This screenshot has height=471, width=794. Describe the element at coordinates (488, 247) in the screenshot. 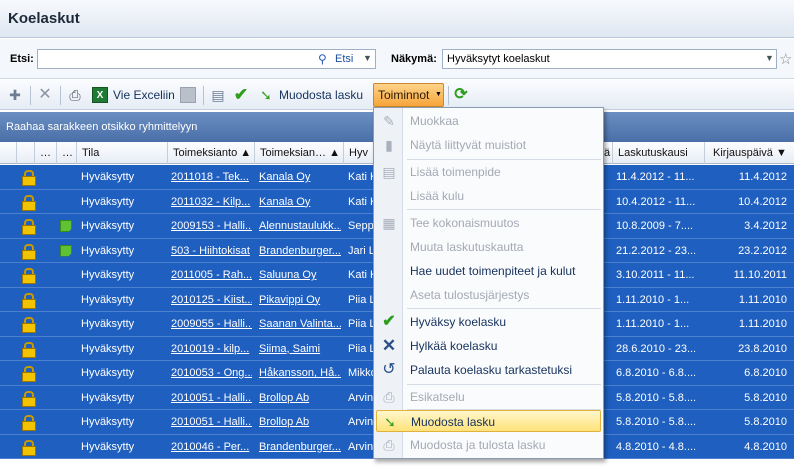

I see `menu-item-change-period: Muuta laskutuskautta` at that location.